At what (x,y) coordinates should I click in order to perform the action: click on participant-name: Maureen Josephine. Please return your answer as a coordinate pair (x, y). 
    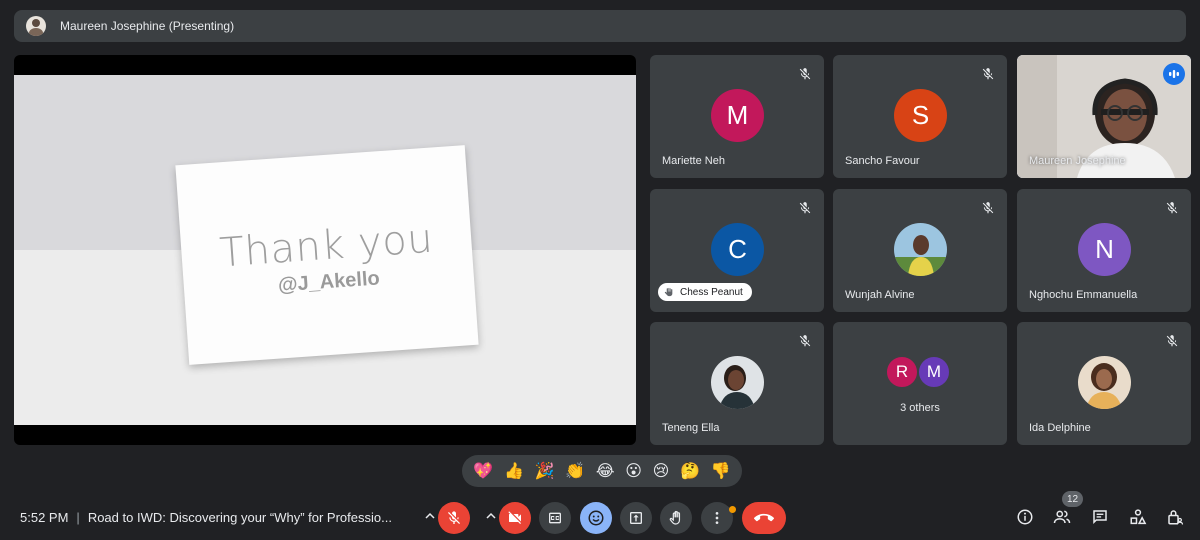
    Looking at the image, I should click on (1077, 161).